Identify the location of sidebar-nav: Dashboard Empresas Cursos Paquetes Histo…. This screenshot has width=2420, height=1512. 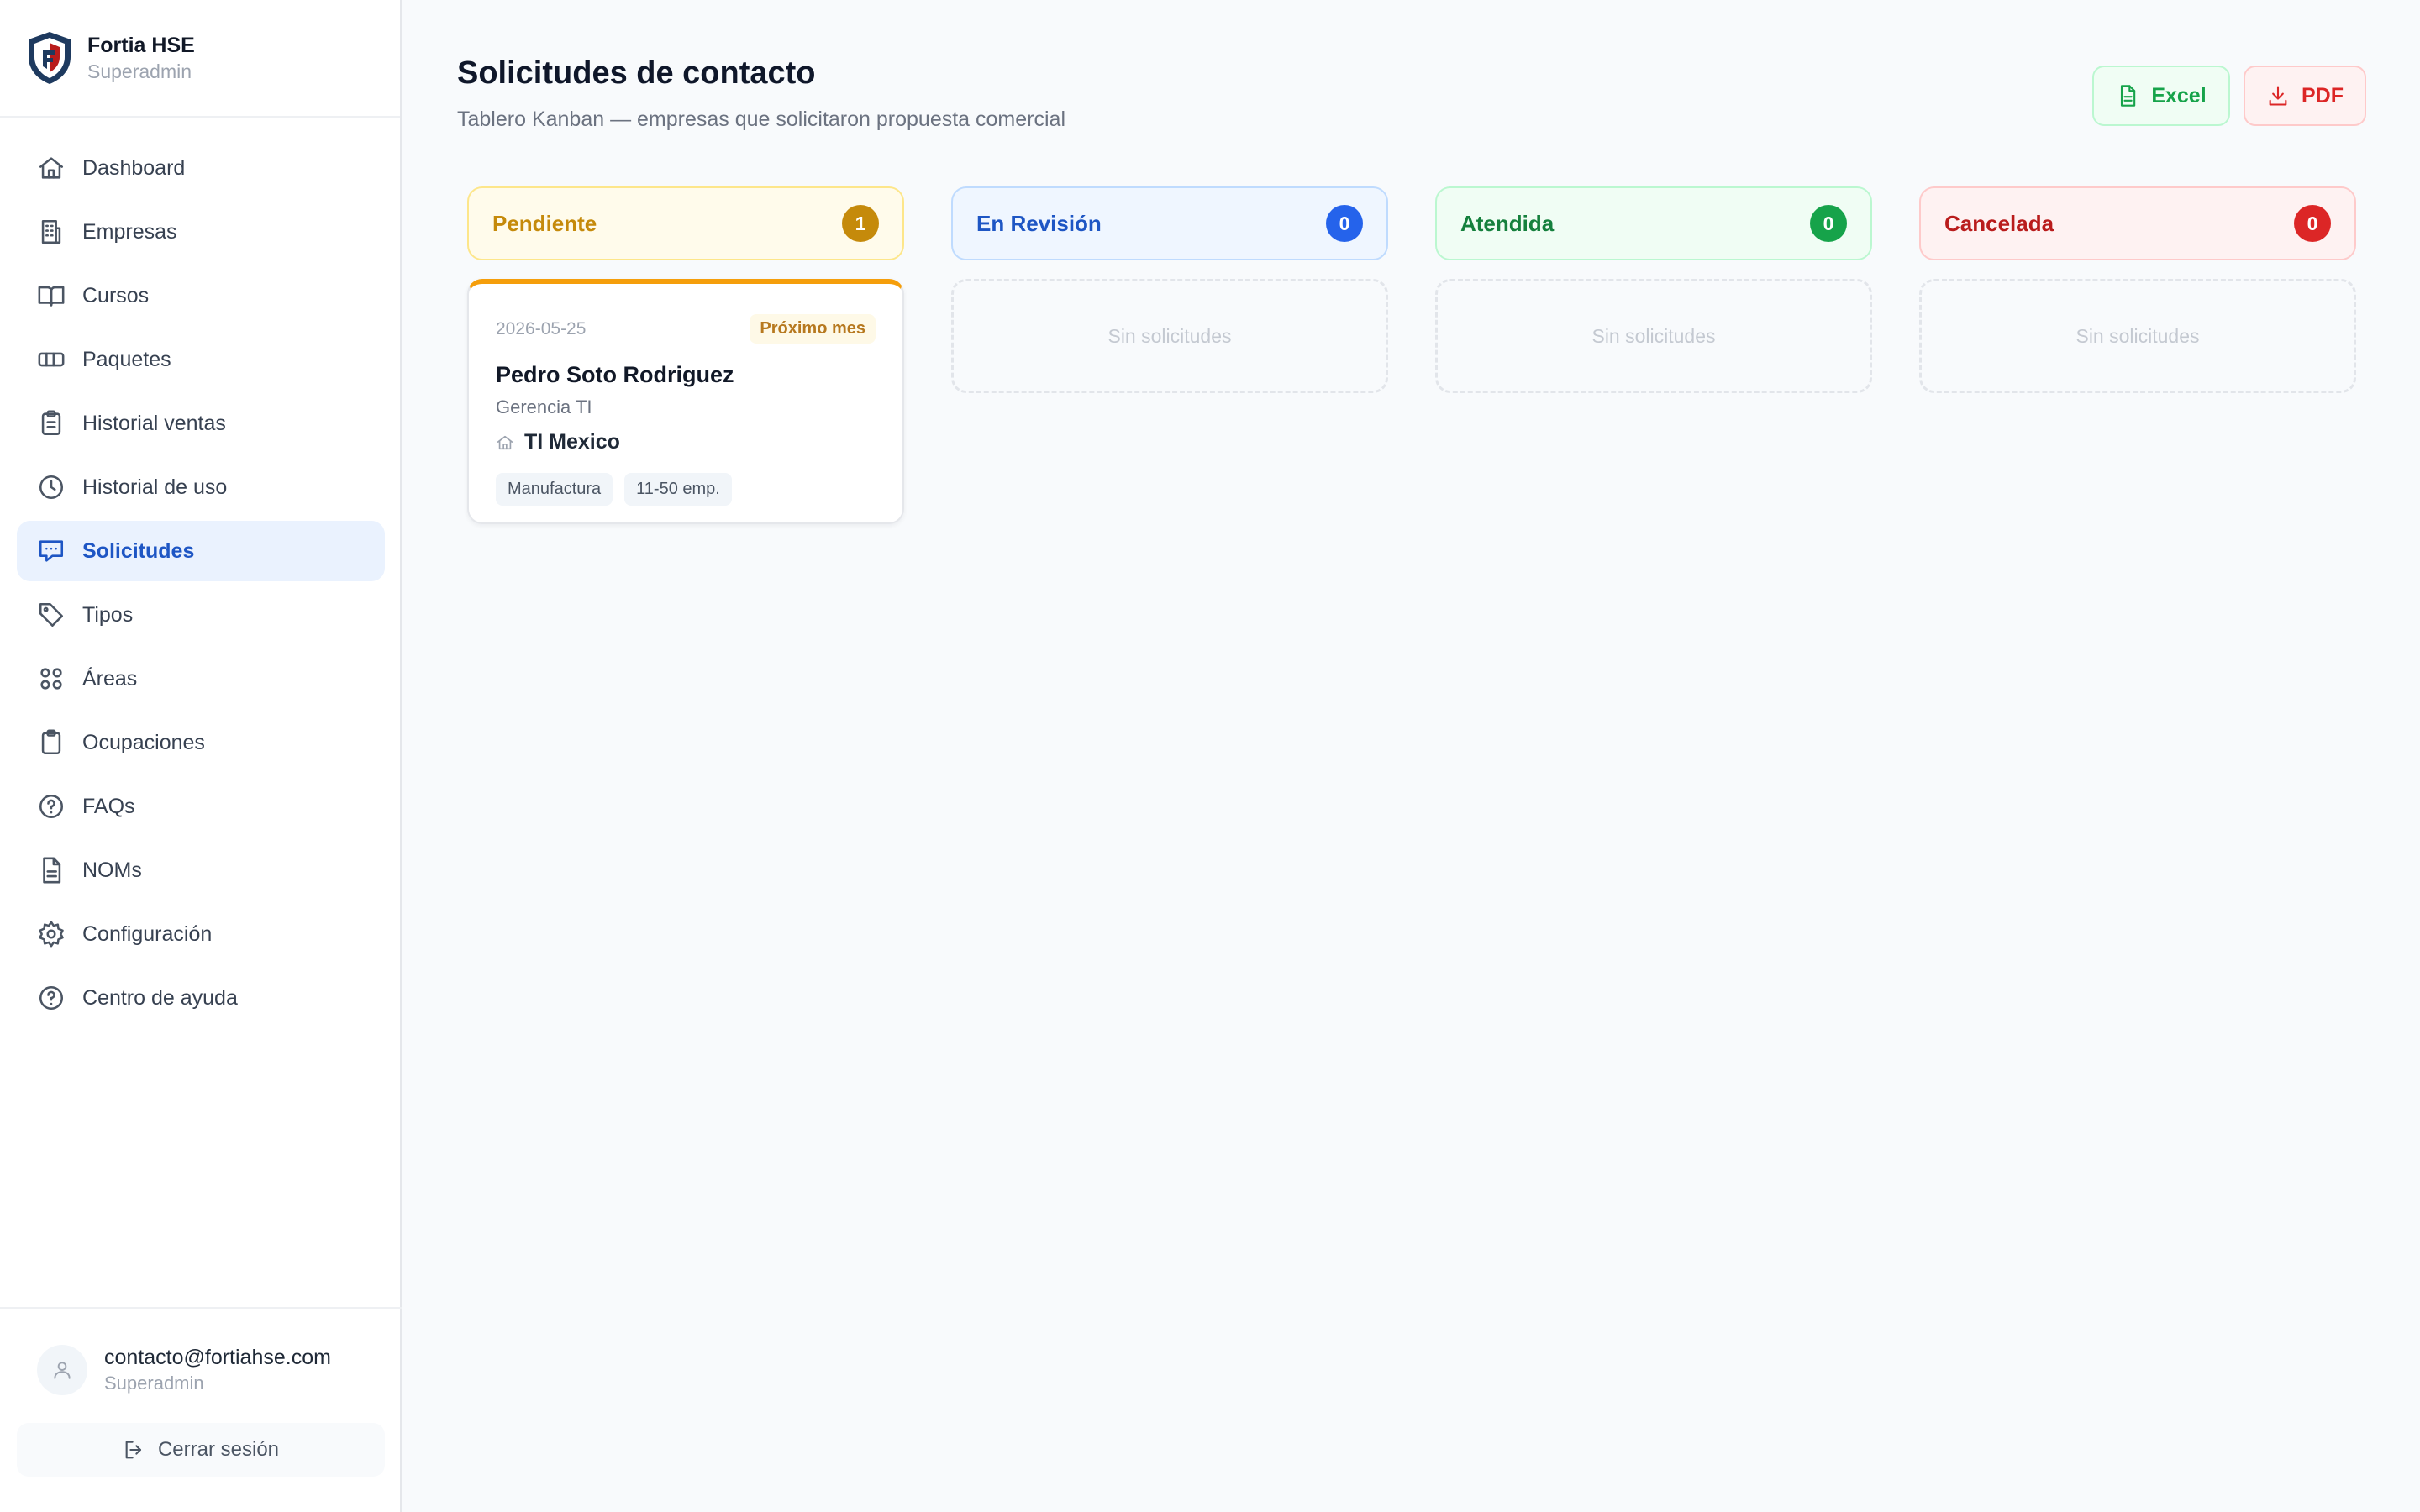
(201, 585).